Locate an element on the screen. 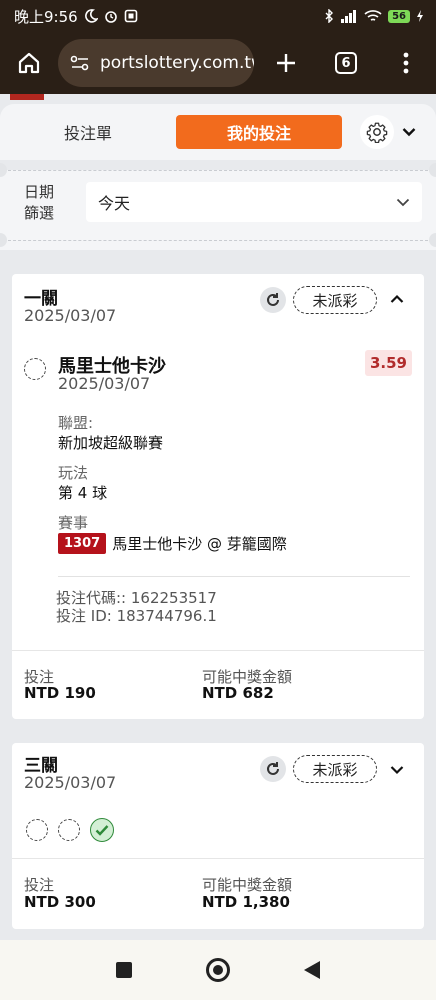  new-tab-button is located at coordinates (286, 63).